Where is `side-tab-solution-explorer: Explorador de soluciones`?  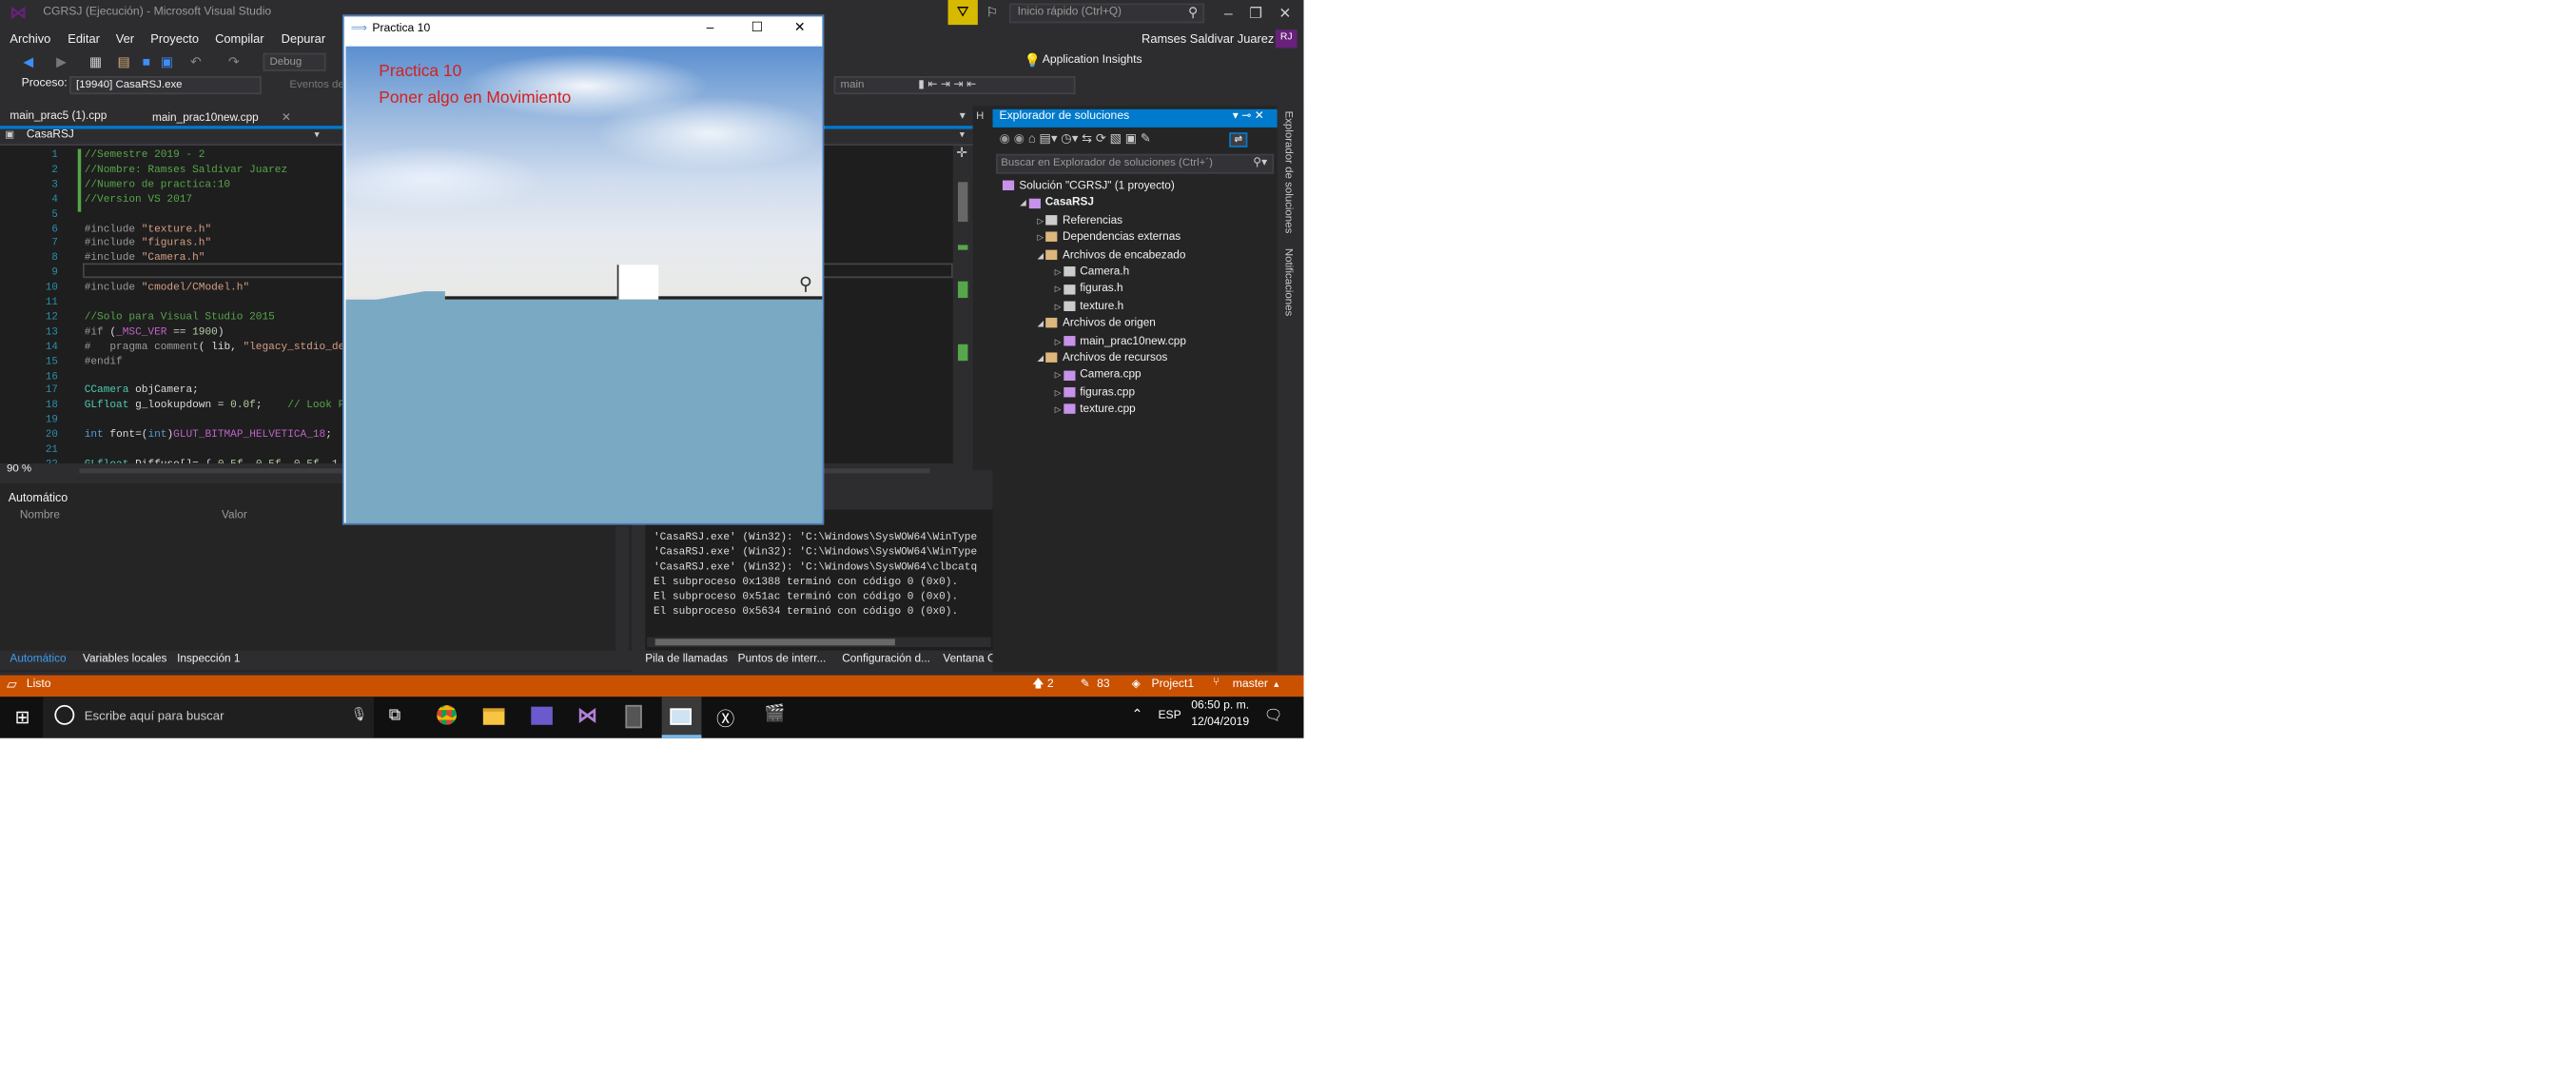
side-tab-solution-explorer: Explorador de soluciones is located at coordinates (1288, 172).